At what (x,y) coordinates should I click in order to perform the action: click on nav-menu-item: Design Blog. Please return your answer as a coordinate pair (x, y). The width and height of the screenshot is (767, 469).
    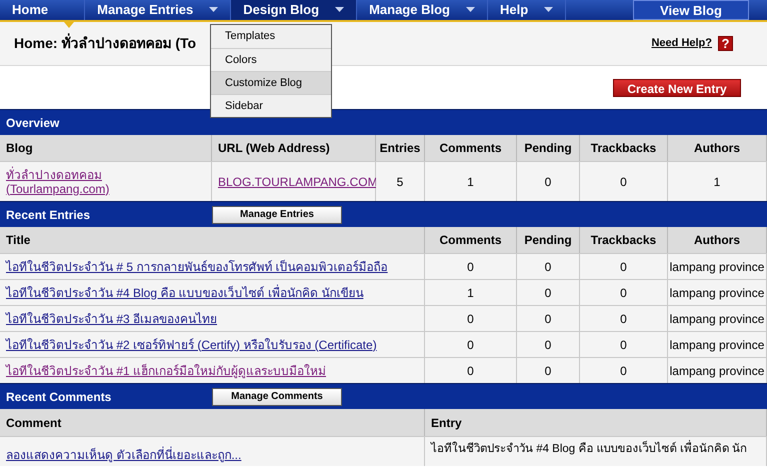
    Looking at the image, I should click on (294, 10).